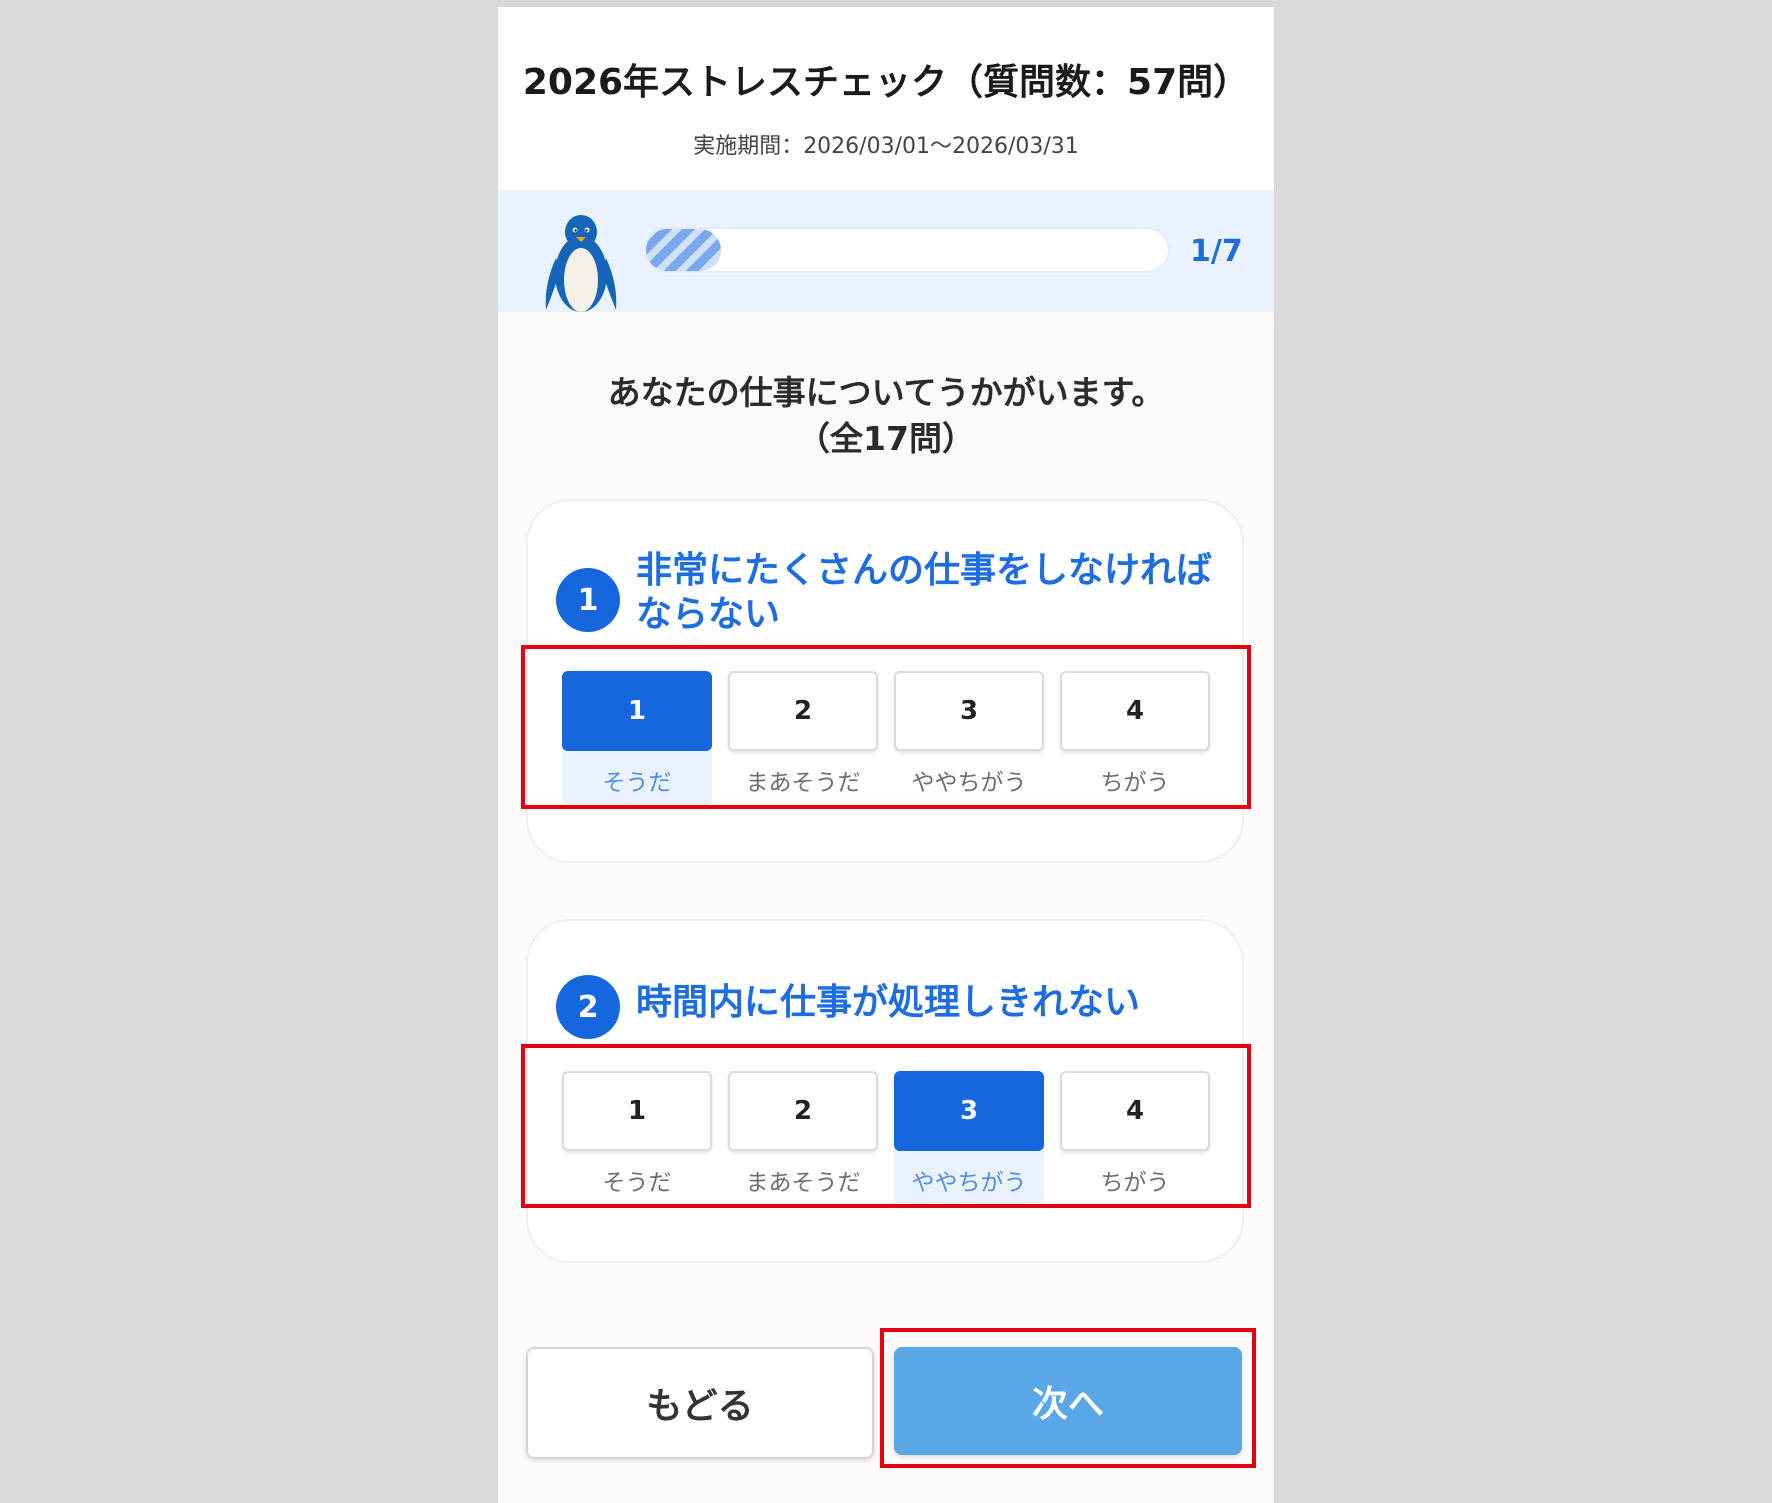  I want to click on next-button: 次へ, so click(1068, 1401).